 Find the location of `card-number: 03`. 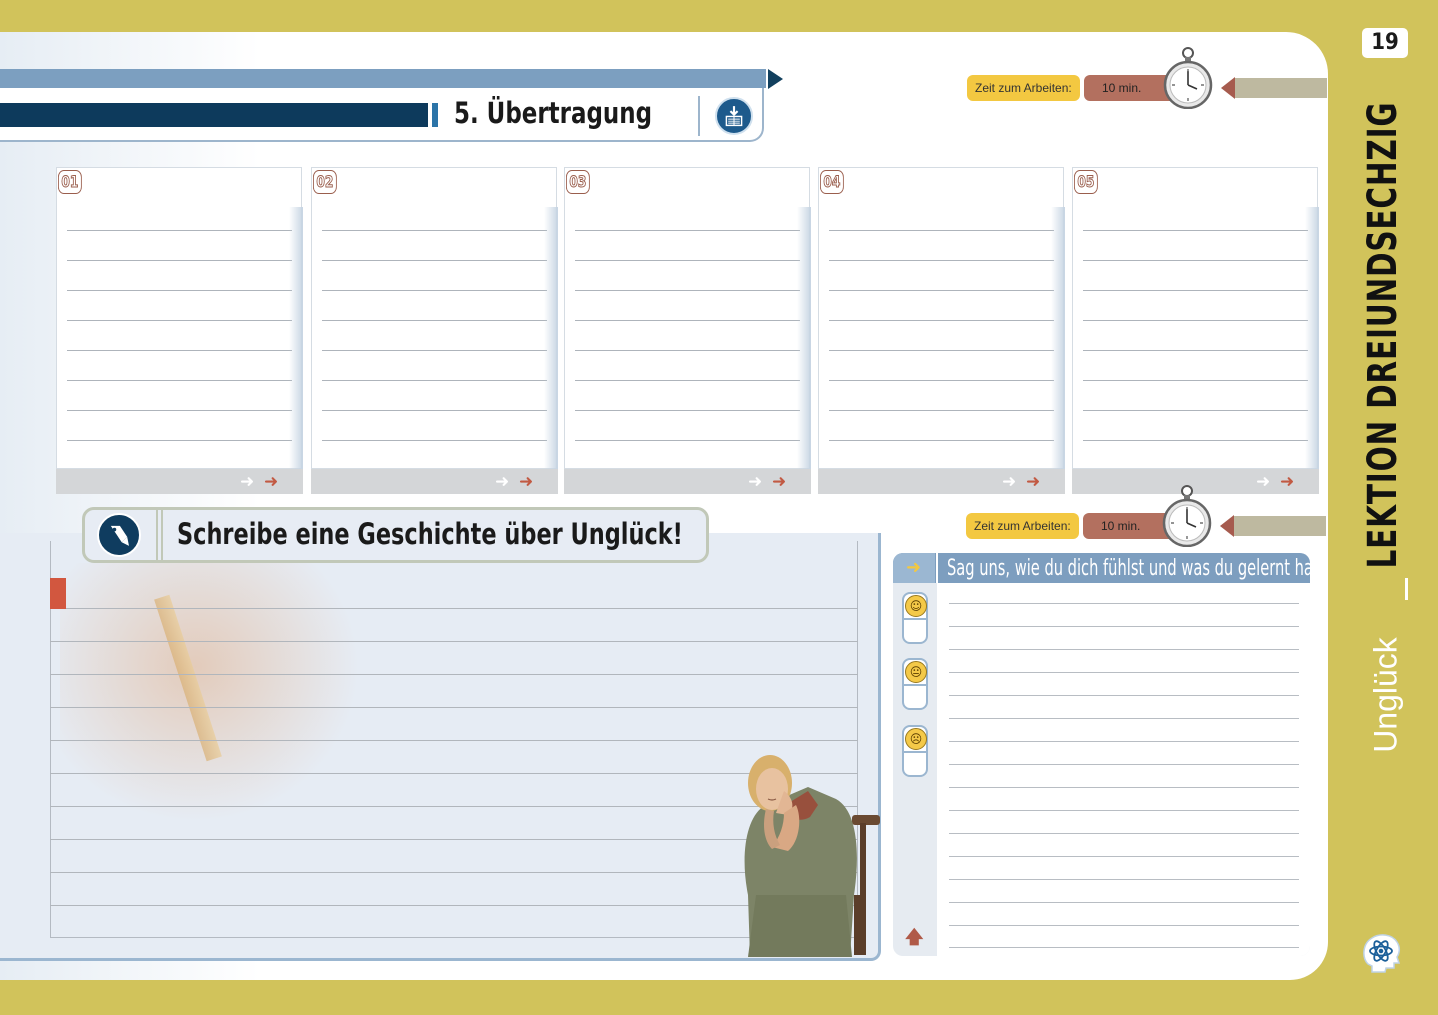

card-number: 03 is located at coordinates (578, 182).